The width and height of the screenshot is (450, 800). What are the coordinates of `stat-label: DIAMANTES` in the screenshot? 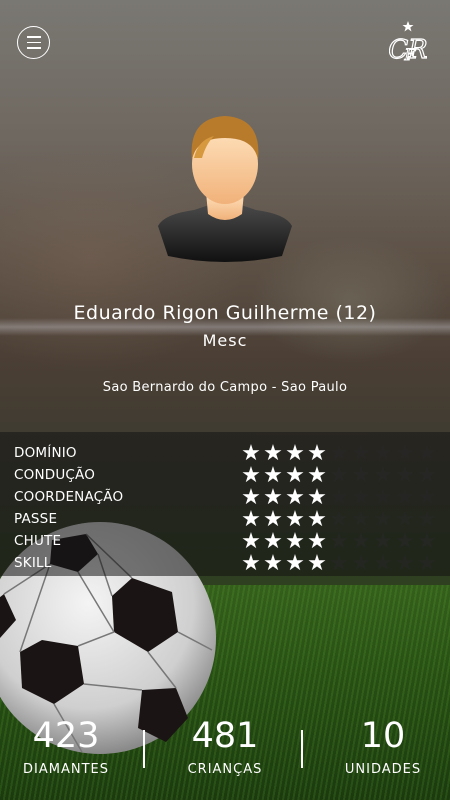 It's located at (66, 769).